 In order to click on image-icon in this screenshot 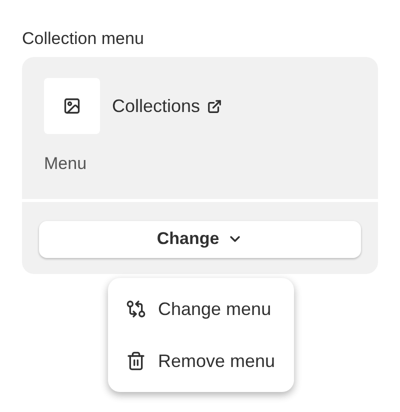, I will do `click(72, 106)`.